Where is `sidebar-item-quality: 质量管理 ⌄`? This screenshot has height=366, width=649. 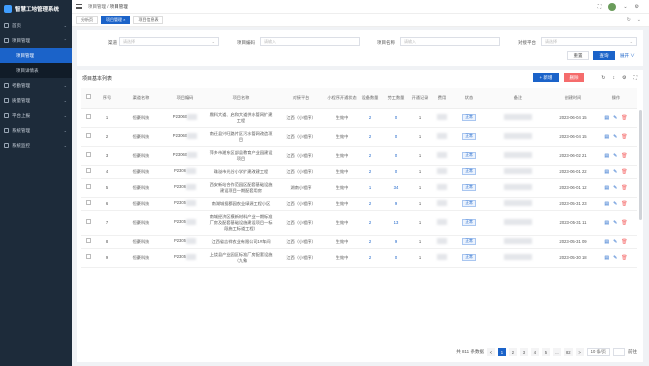
sidebar-item-quality: 质量管理 ⌄ is located at coordinates (36, 100).